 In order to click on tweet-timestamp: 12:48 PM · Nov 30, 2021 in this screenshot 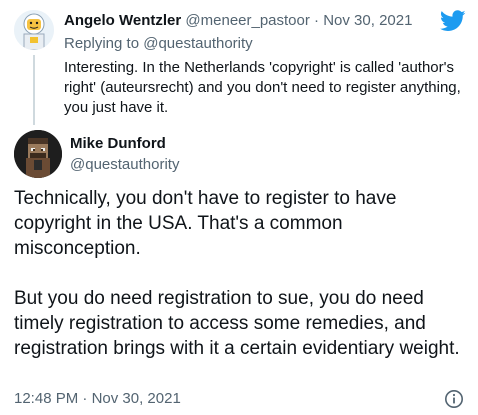, I will do `click(97, 399)`.